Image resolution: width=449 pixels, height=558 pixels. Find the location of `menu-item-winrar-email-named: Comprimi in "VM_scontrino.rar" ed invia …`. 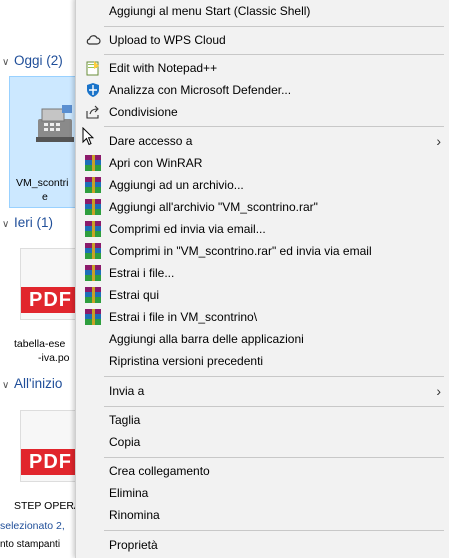

menu-item-winrar-email-named: Comprimi in "VM_scontrino.rar" ed invia … is located at coordinates (261, 251).